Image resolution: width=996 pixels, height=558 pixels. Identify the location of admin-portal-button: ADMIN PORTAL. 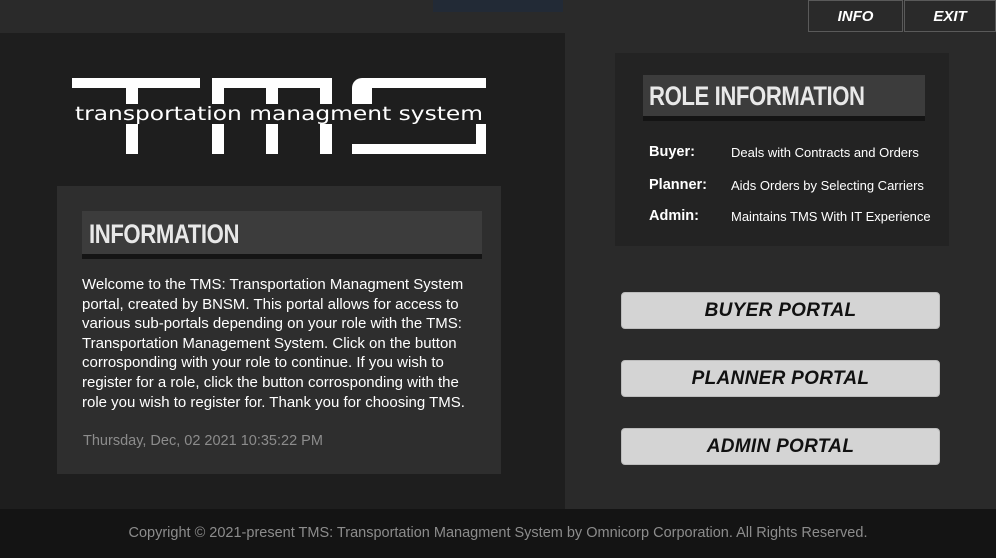
(780, 446).